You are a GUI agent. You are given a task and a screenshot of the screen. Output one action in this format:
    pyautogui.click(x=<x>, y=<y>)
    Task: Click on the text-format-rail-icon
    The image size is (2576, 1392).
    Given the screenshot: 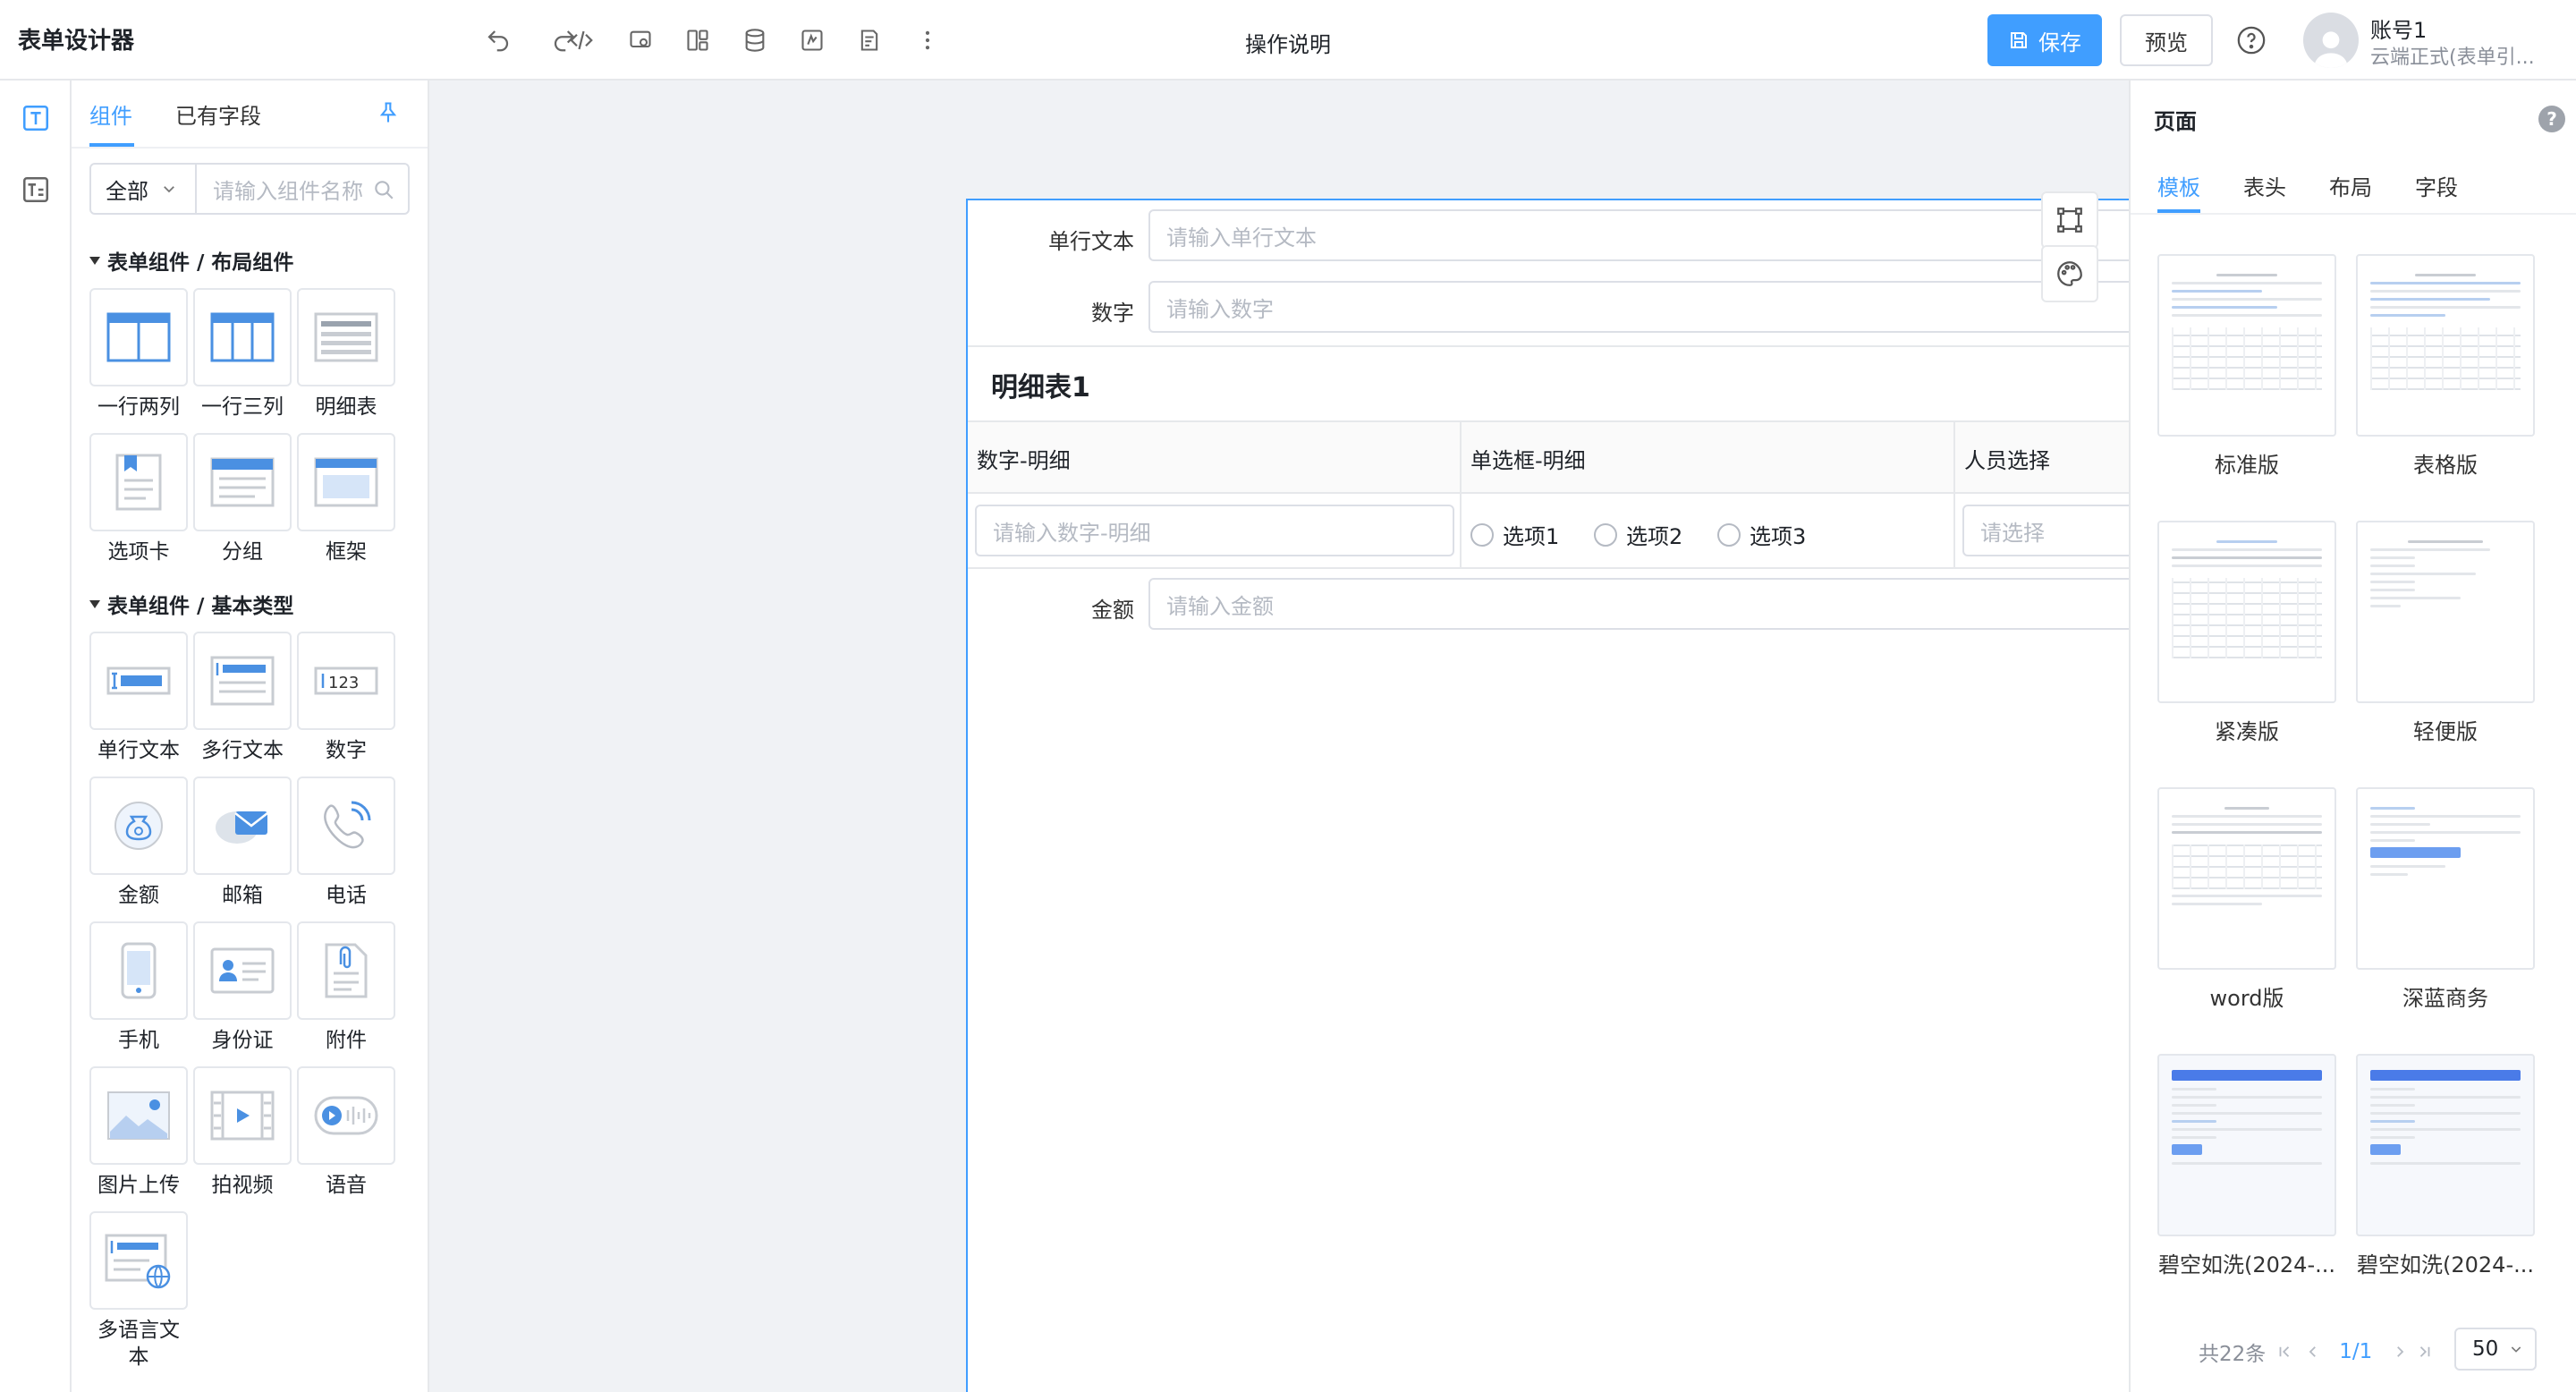 What is the action you would take?
    pyautogui.click(x=36, y=190)
    